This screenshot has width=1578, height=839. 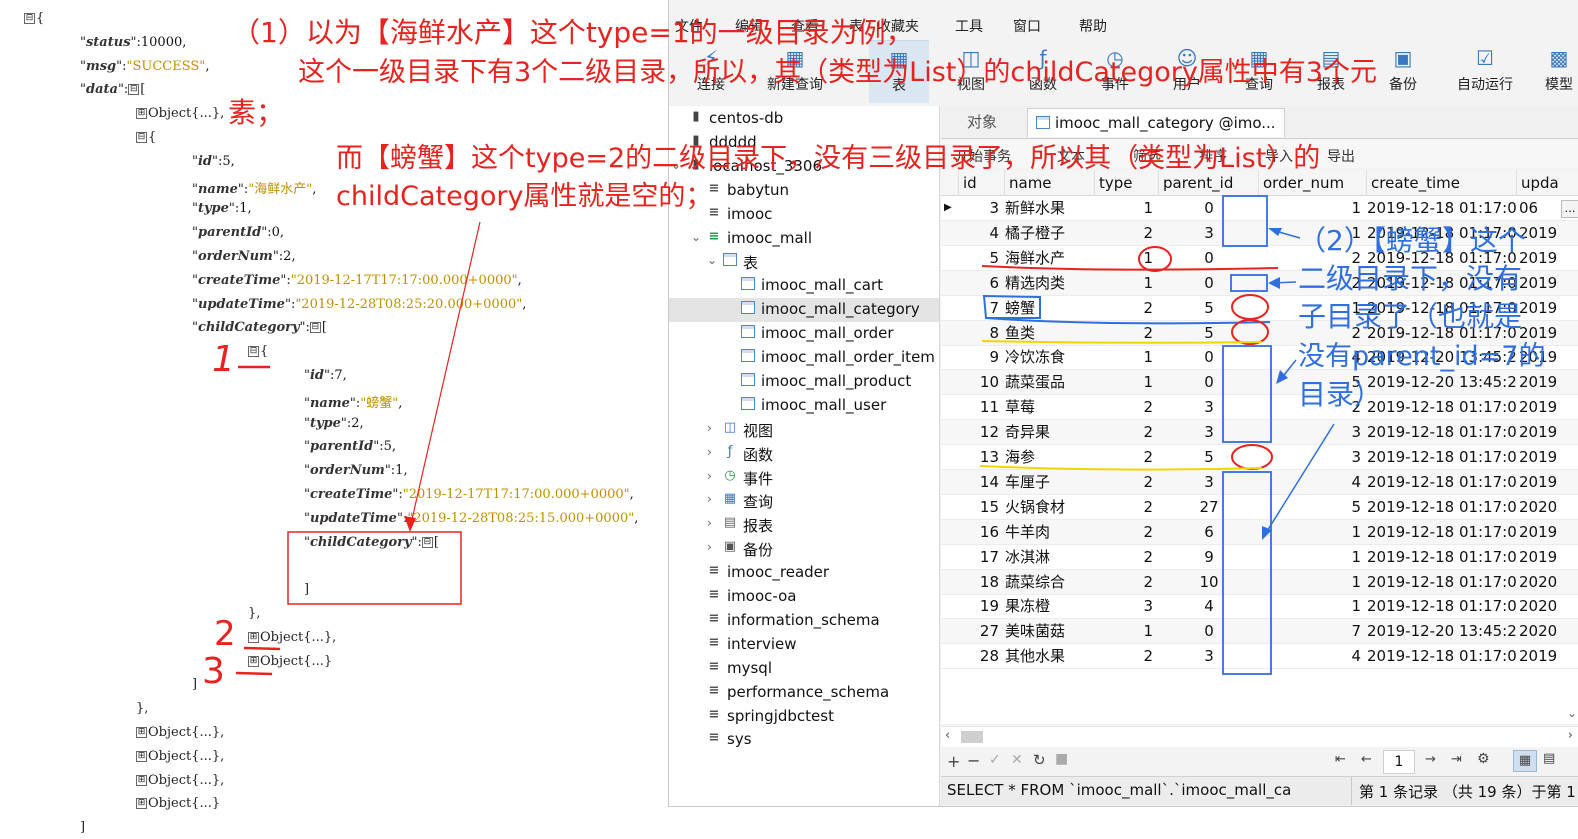 I want to click on menu-item: 收藏夹, so click(x=898, y=26).